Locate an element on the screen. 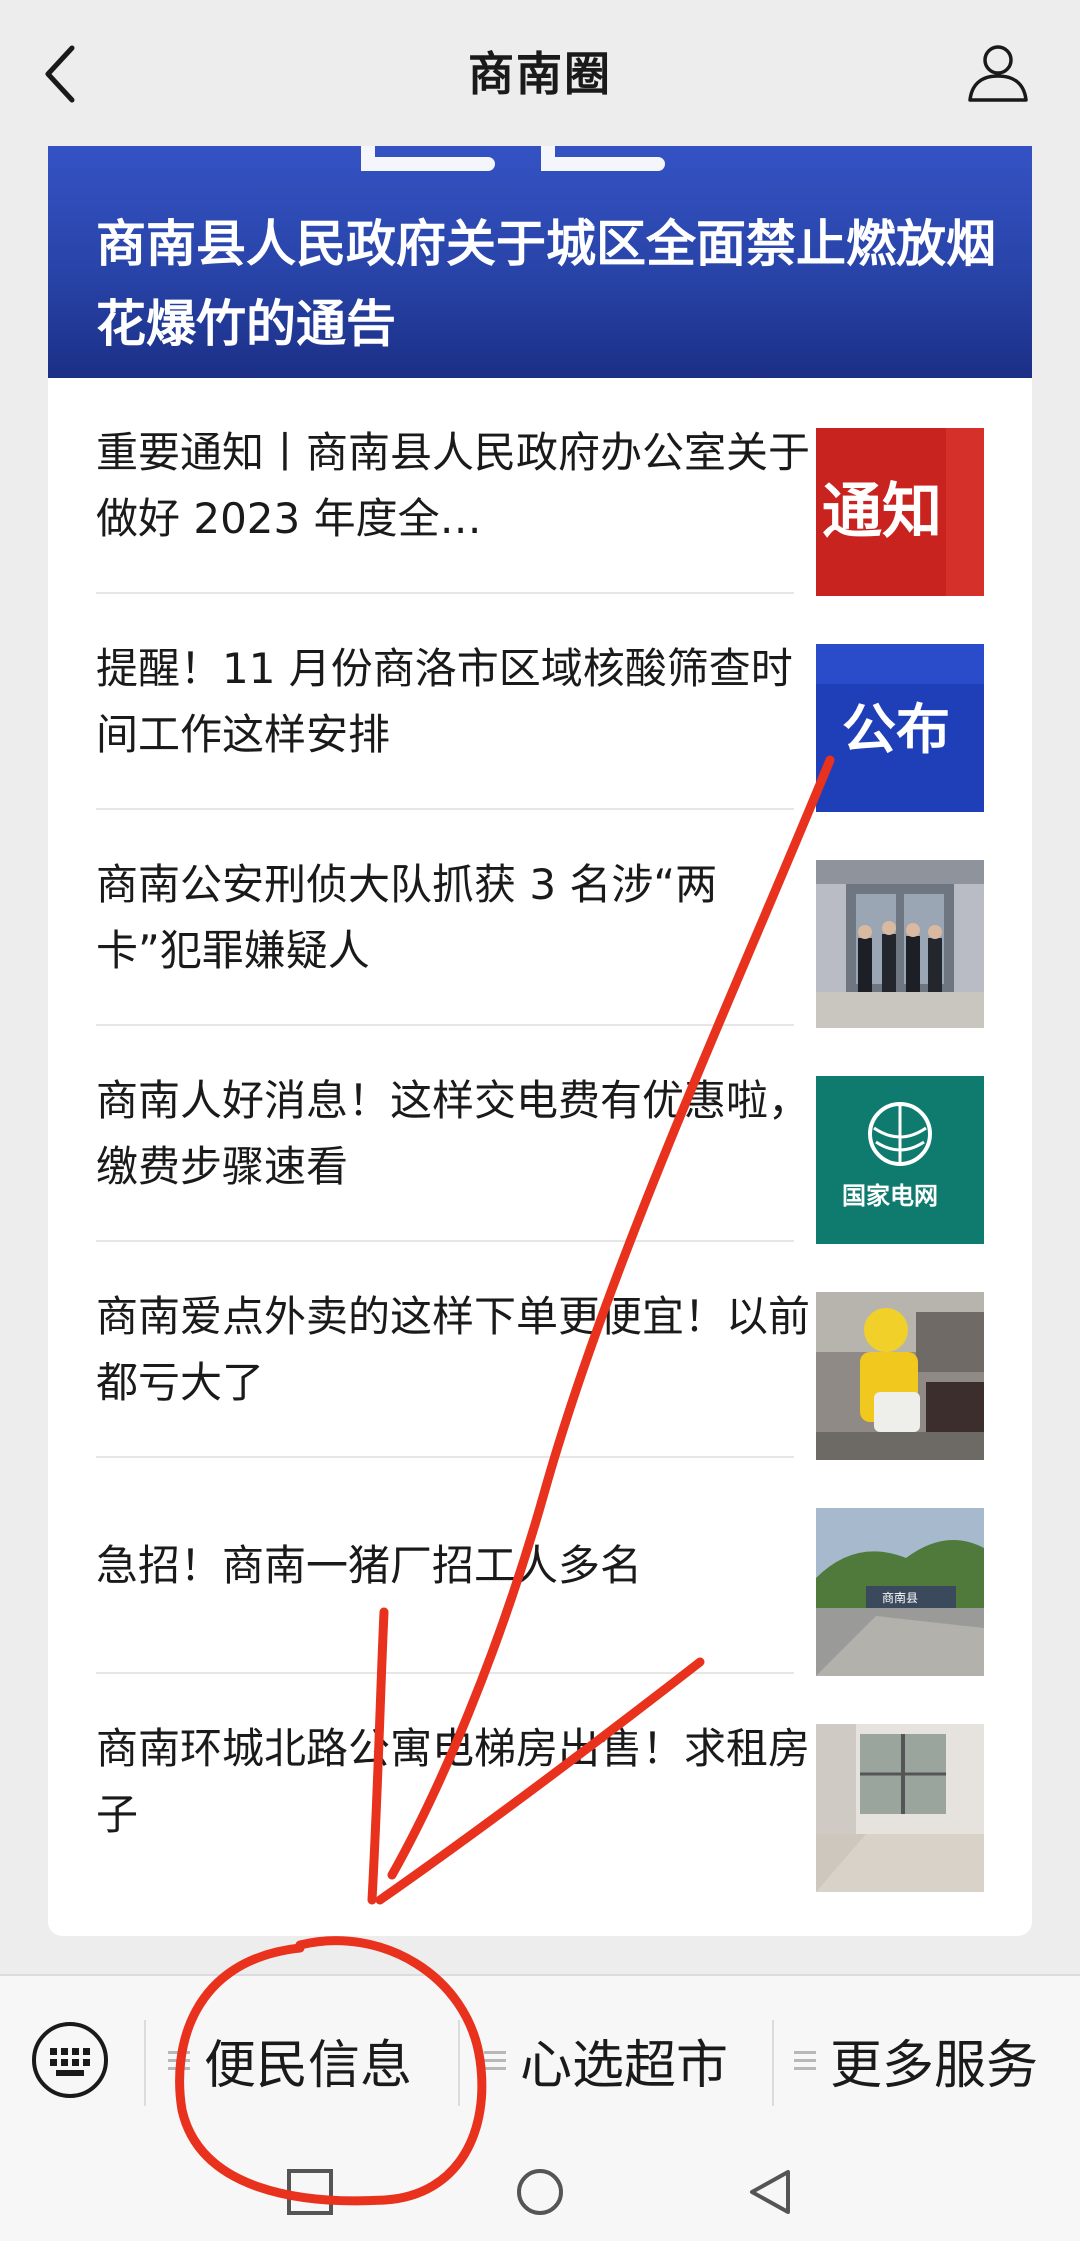 This screenshot has width=1080, height=2241. article-thumbnail: 通知 is located at coordinates (900, 512).